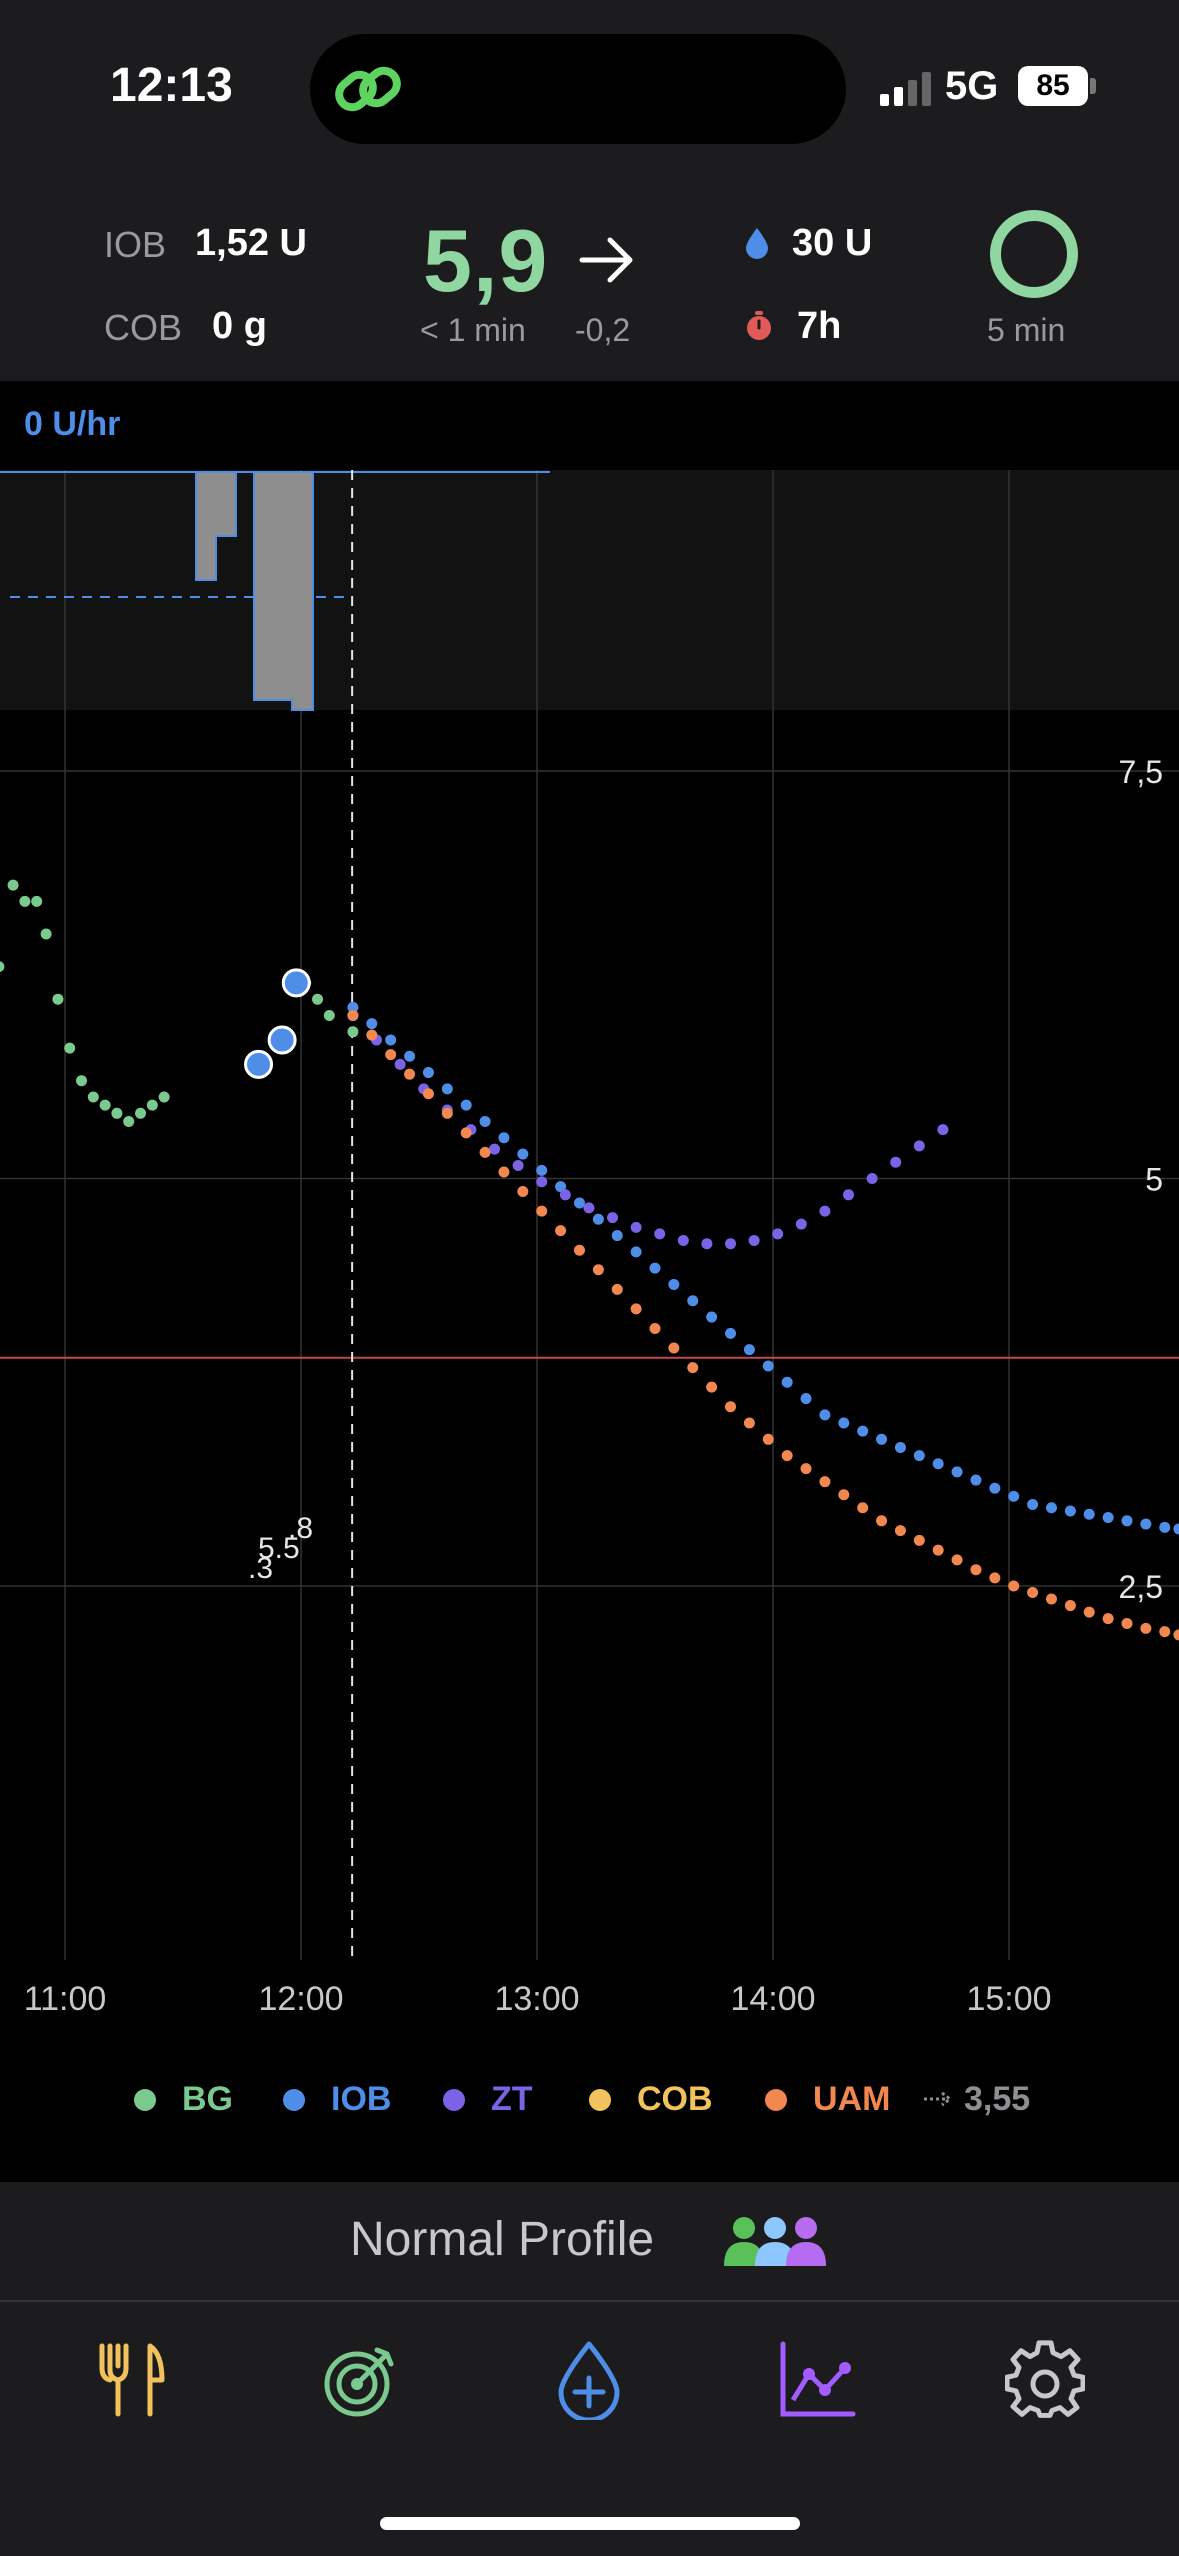 The height and width of the screenshot is (2556, 1179). I want to click on status-time: 12:13, so click(171, 85).